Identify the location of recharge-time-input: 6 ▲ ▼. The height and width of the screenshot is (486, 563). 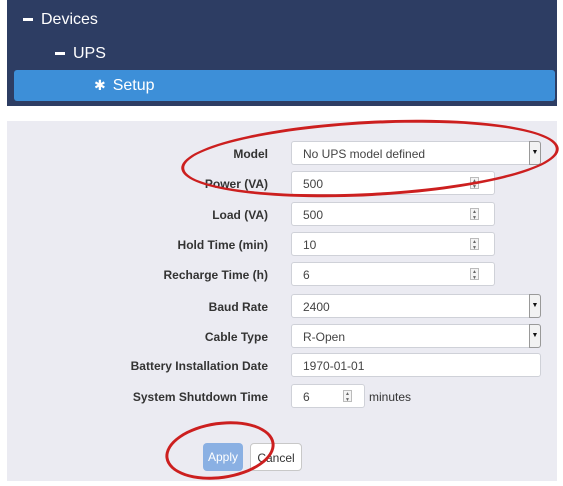
(393, 274).